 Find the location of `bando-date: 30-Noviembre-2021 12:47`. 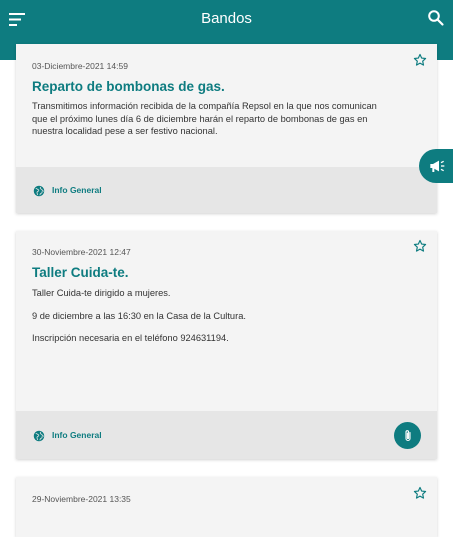

bando-date: 30-Noviembre-2021 12:47 is located at coordinates (81, 252).